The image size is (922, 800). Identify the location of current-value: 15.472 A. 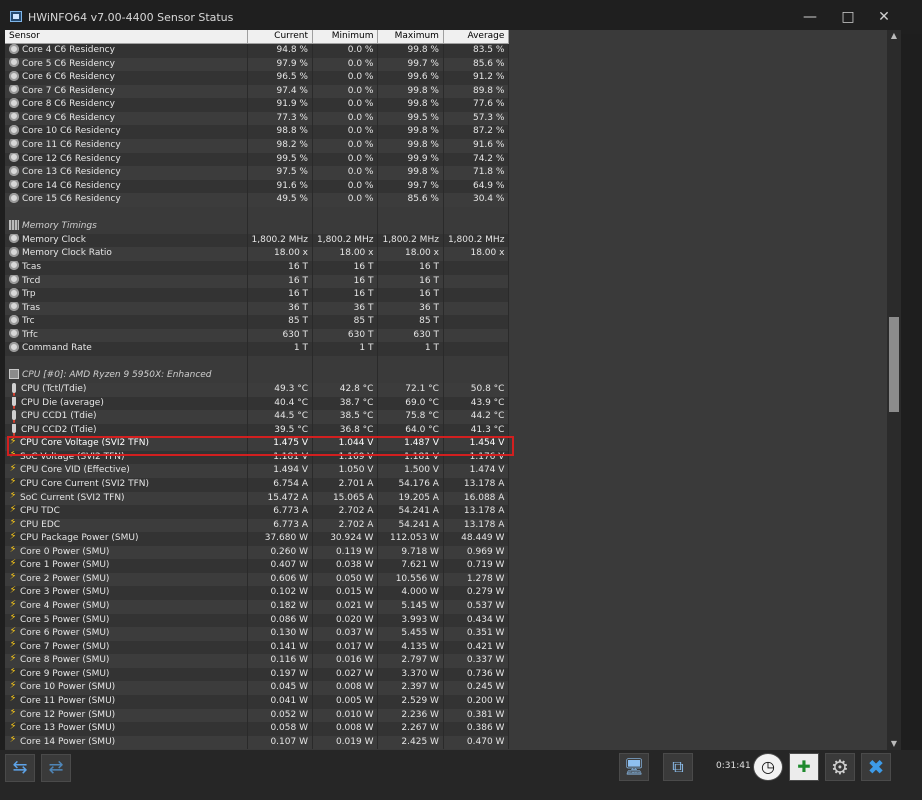
(280, 498).